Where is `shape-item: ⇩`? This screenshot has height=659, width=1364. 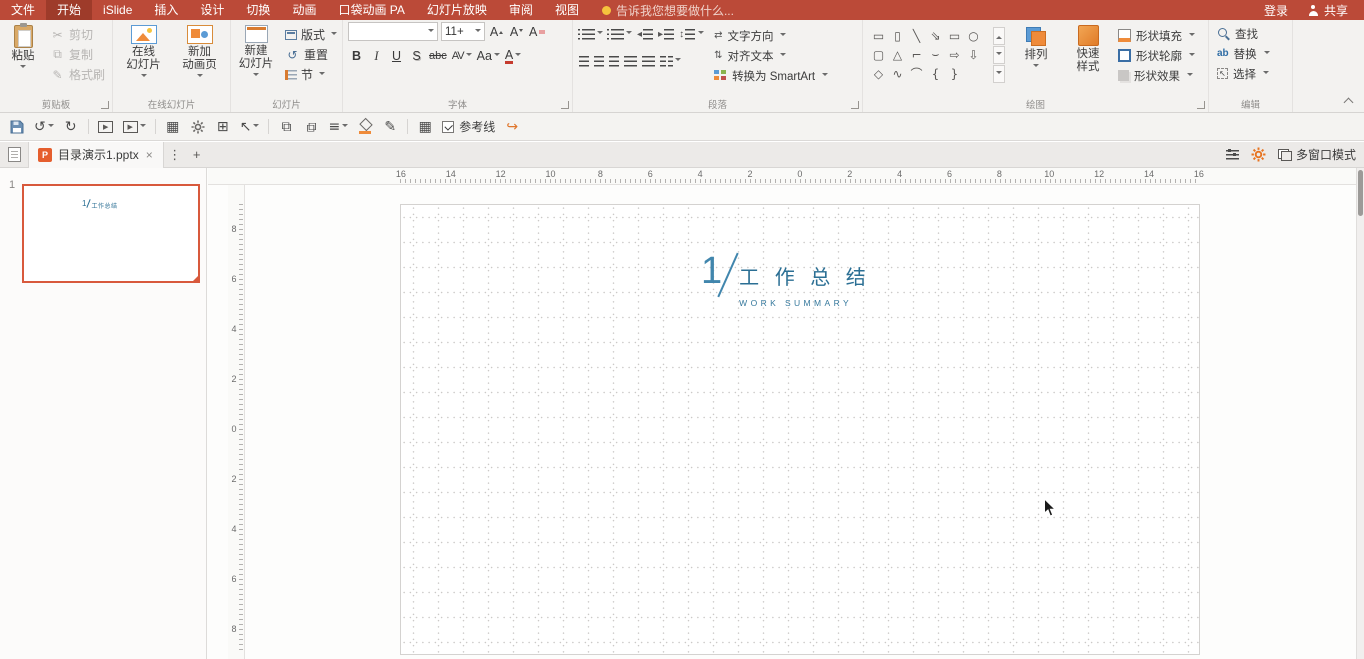 shape-item: ⇩ is located at coordinates (973, 54).